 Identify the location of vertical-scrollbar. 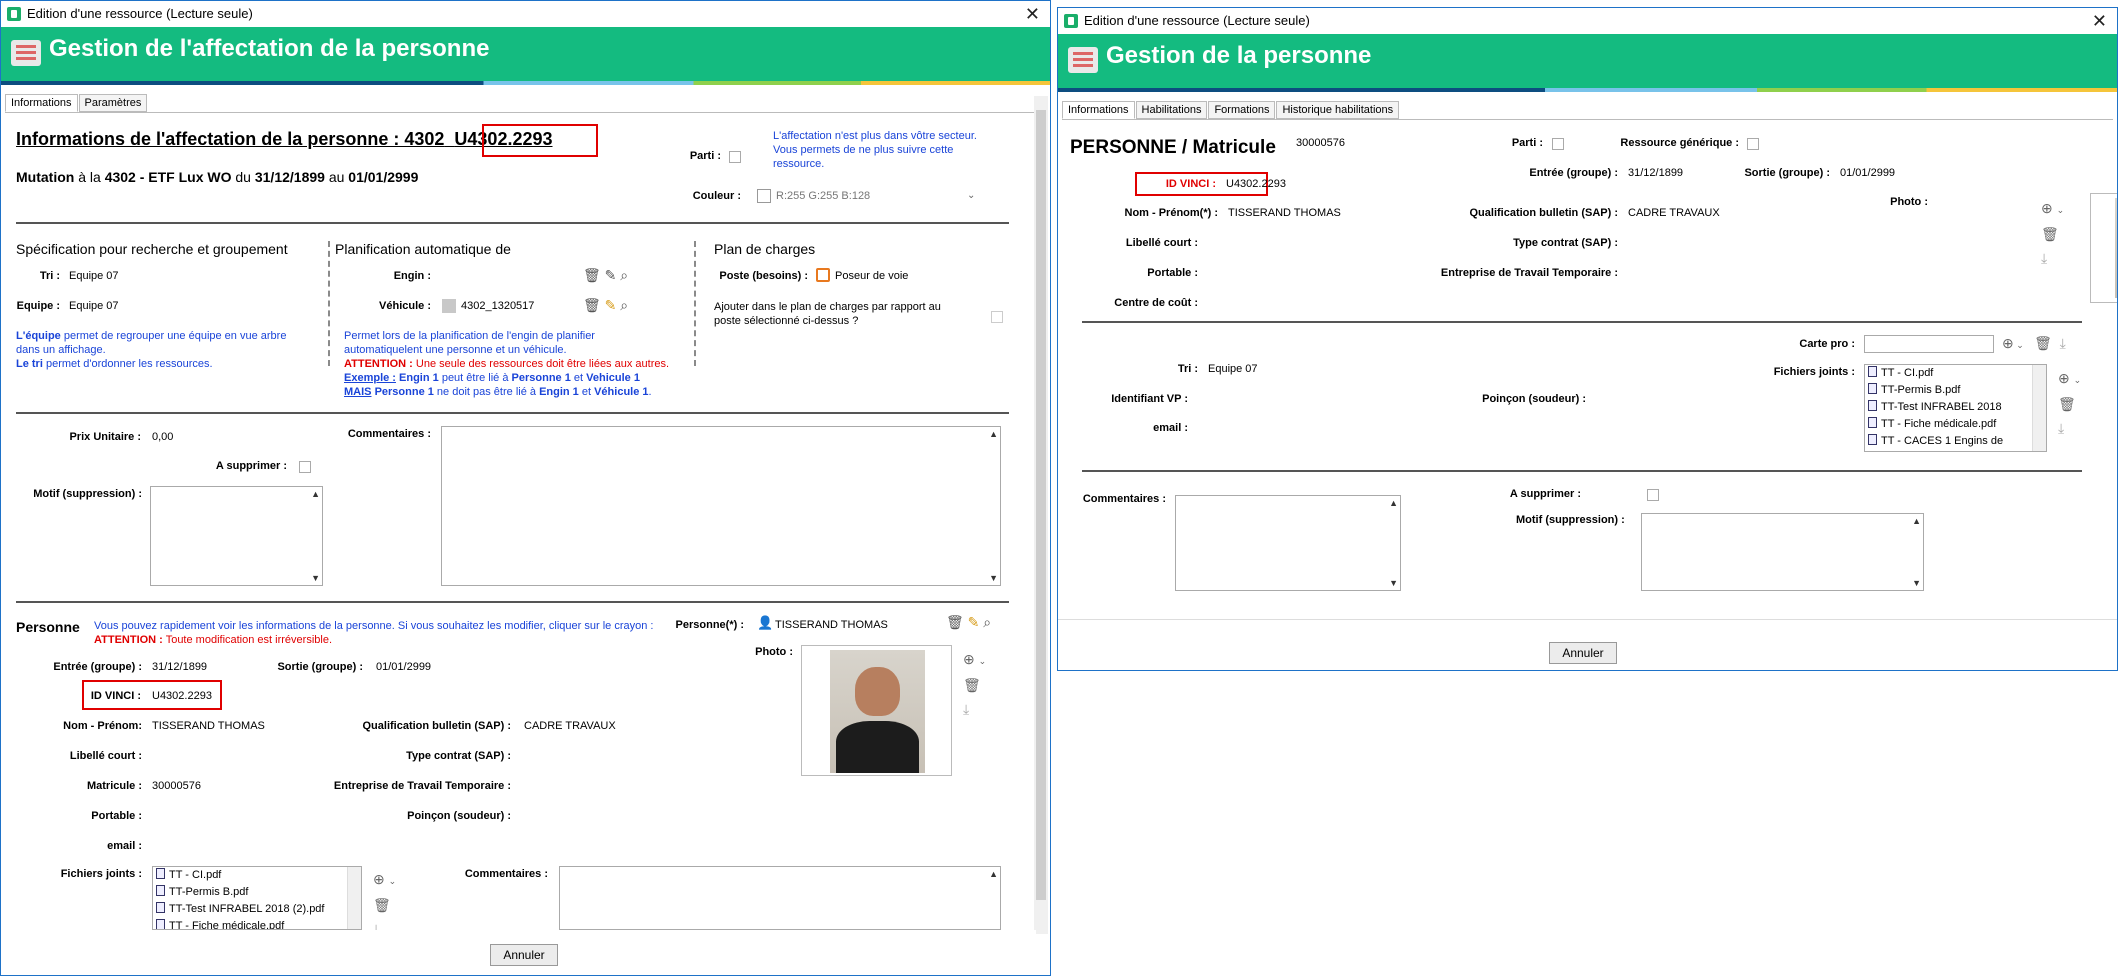
(1041, 515).